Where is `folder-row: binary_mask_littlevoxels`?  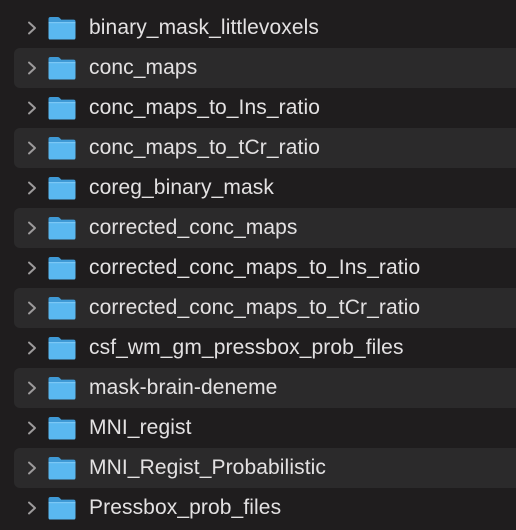
folder-row: binary_mask_littlevoxels is located at coordinates (265, 28).